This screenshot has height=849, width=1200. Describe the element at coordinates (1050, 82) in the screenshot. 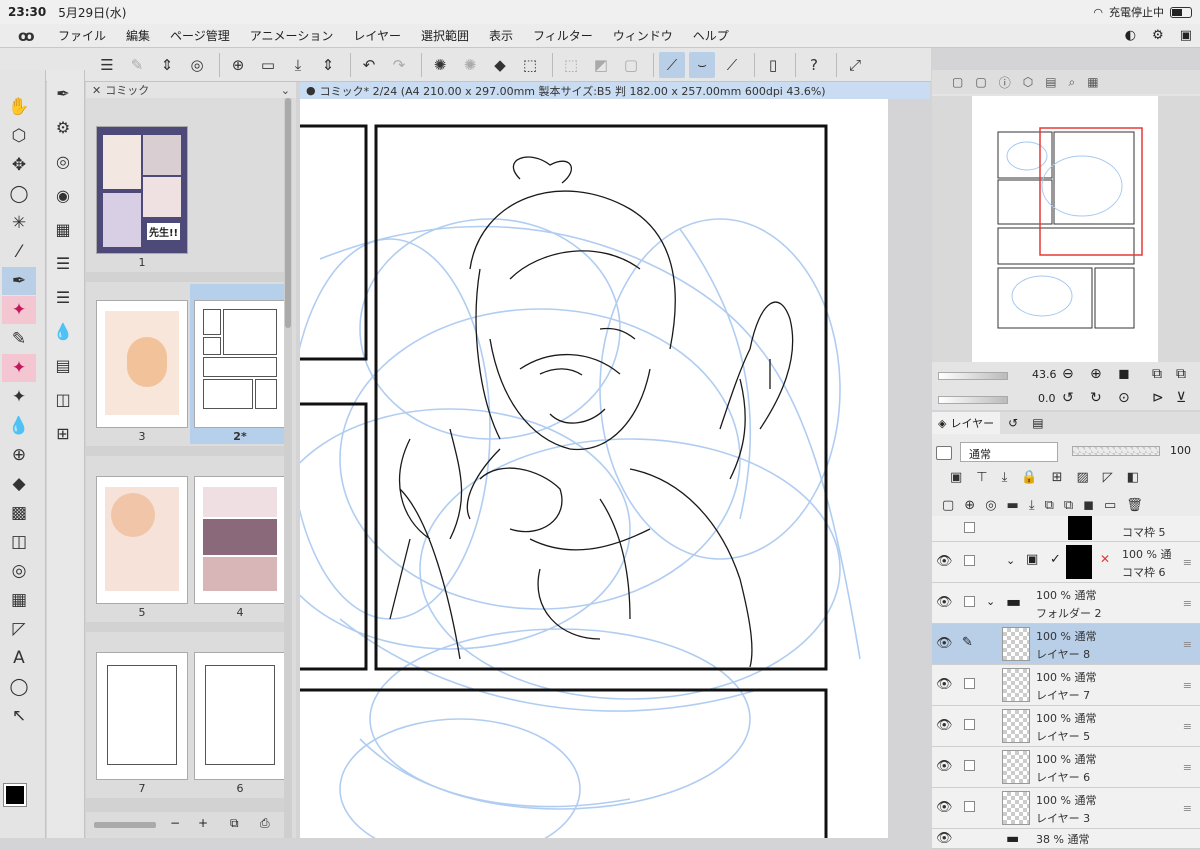

I see `tool-property-tab-icon: ▤` at that location.